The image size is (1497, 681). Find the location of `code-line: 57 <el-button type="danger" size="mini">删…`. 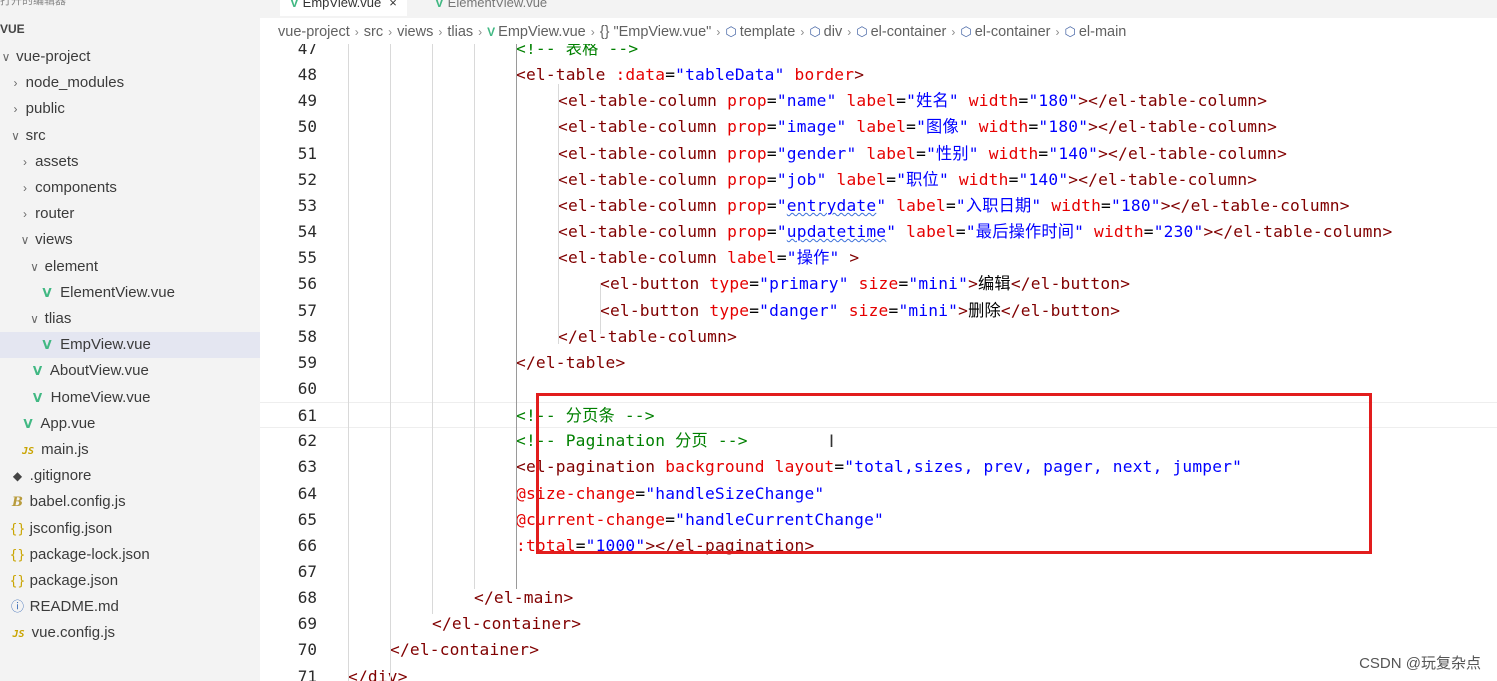

code-line: 57 <el-button type="danger" size="mini">删… is located at coordinates (878, 311).